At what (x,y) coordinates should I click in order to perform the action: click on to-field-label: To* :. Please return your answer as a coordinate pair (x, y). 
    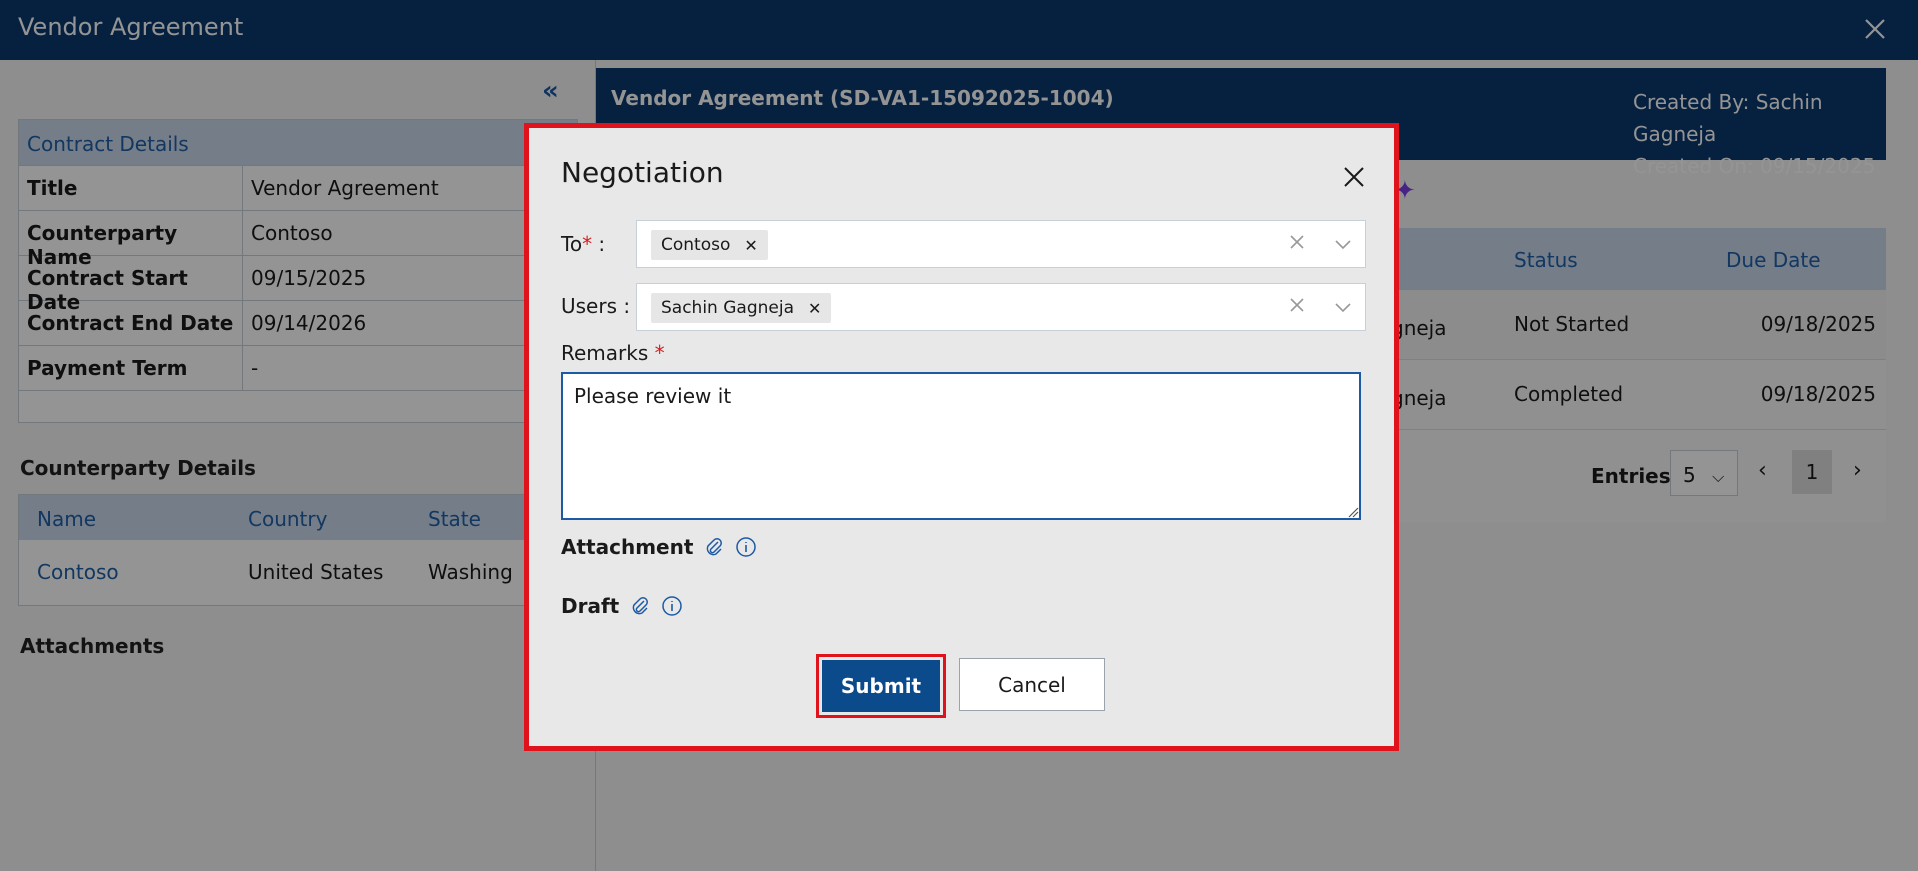
    Looking at the image, I should click on (583, 244).